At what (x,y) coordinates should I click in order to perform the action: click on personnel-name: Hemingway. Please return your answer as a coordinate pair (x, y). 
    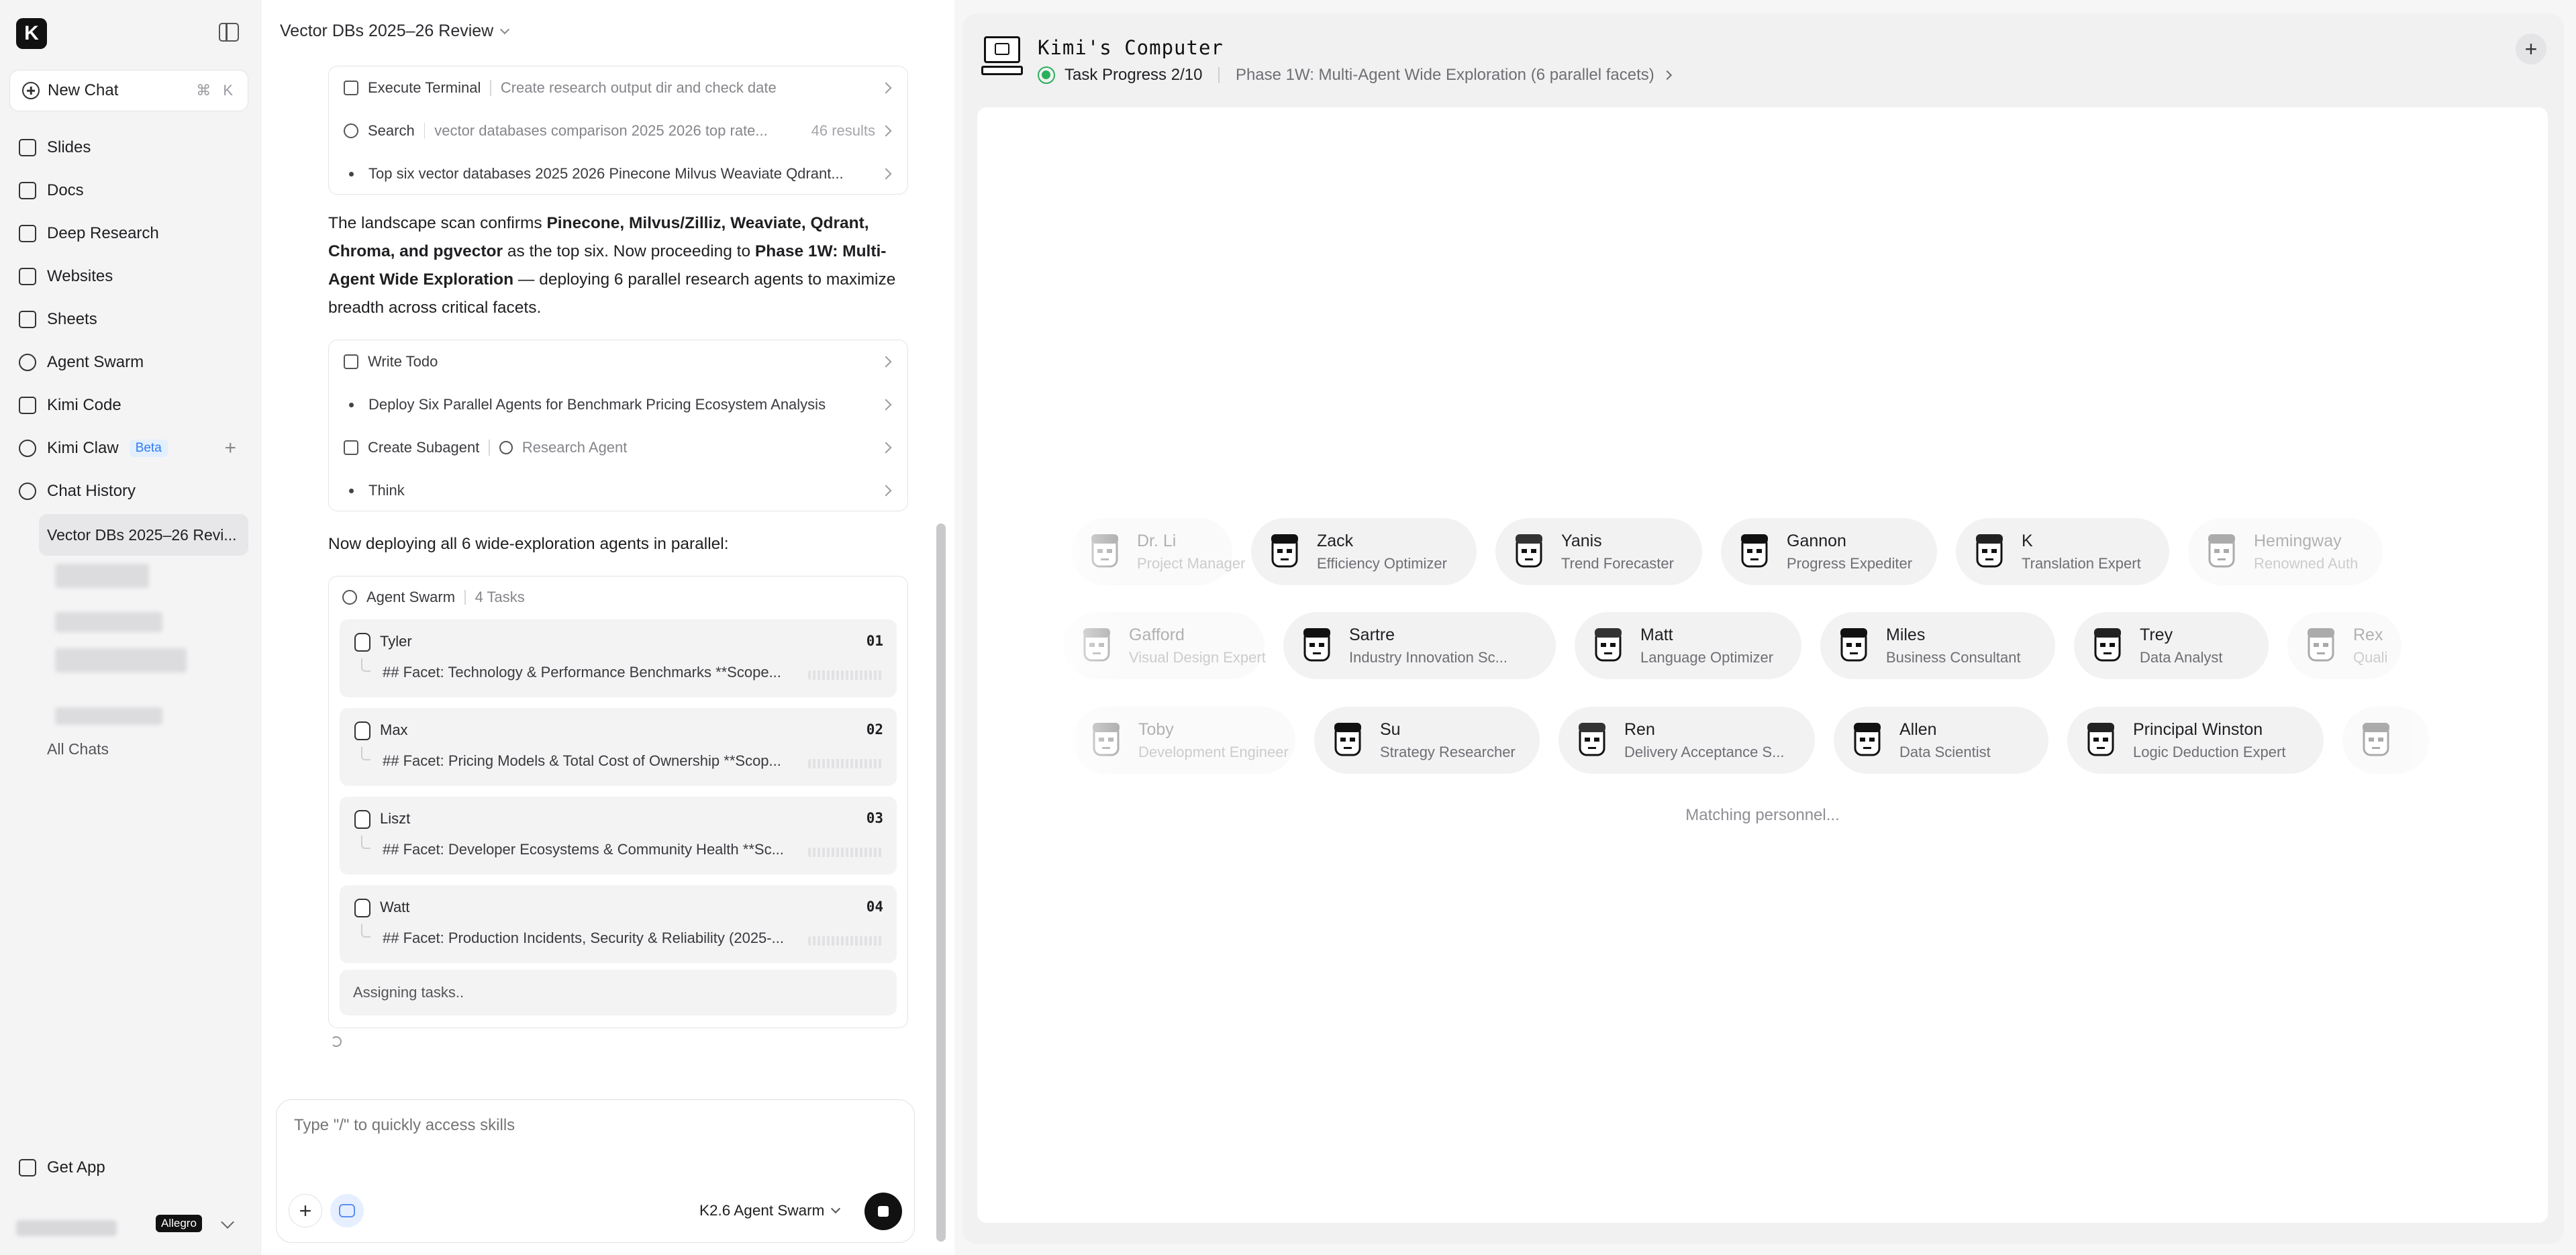
    Looking at the image, I should click on (2298, 540).